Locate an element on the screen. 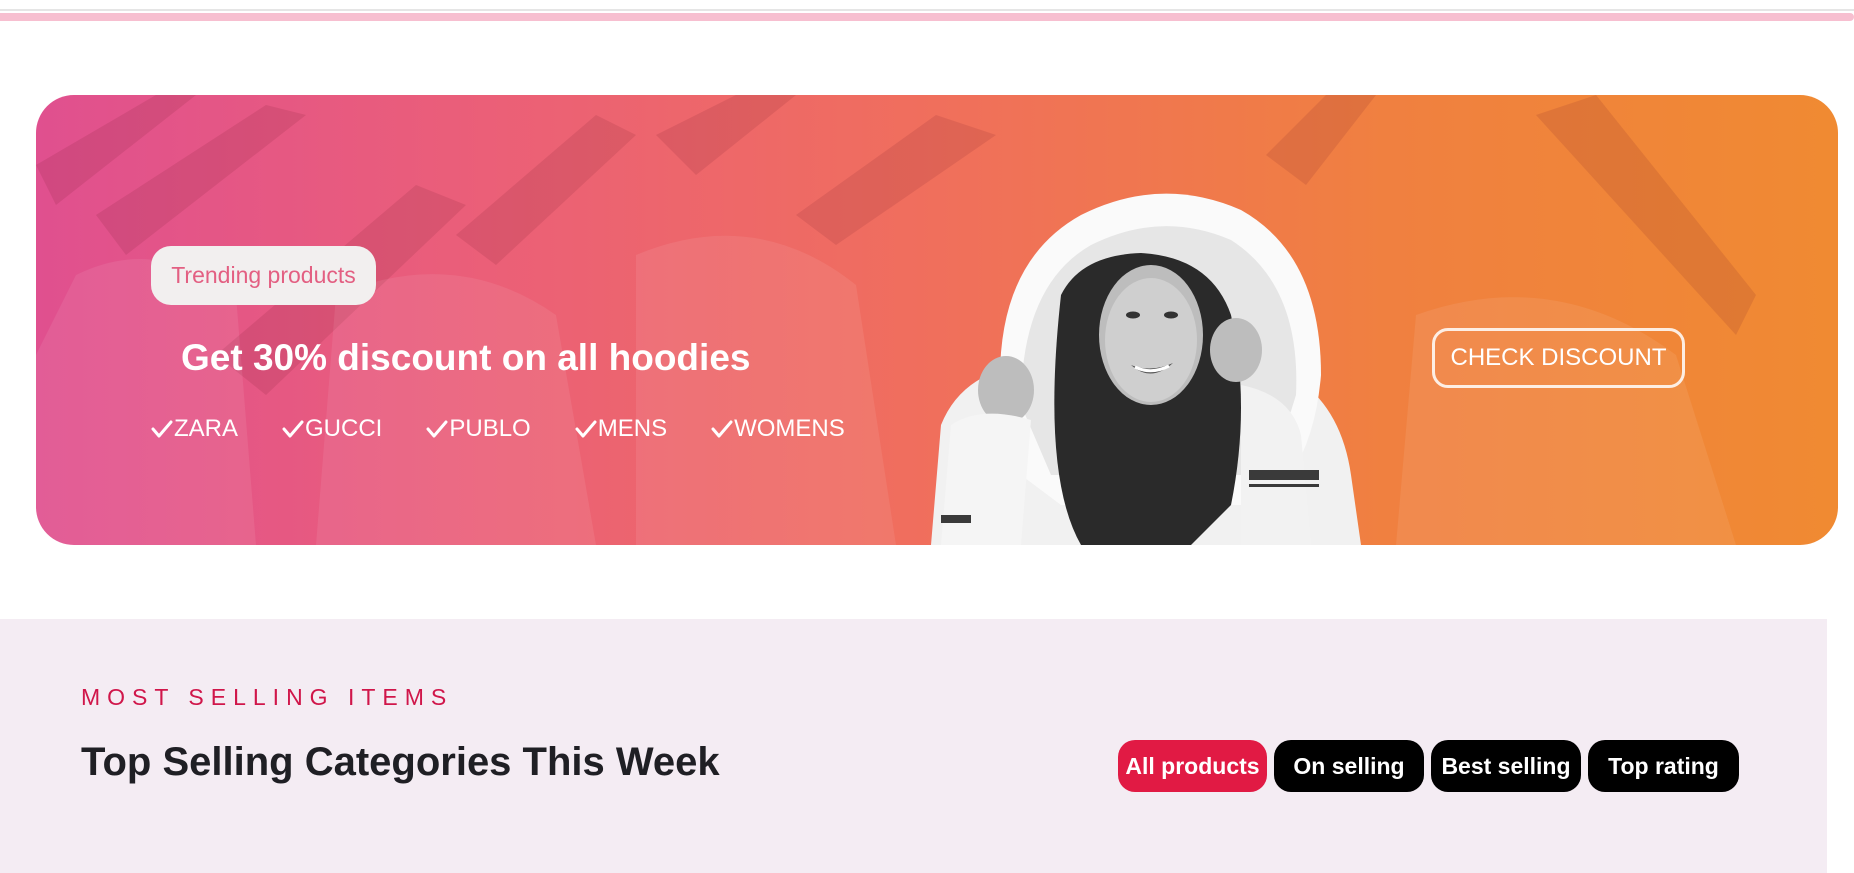  brand-item-womens: WOMENS is located at coordinates (778, 429).